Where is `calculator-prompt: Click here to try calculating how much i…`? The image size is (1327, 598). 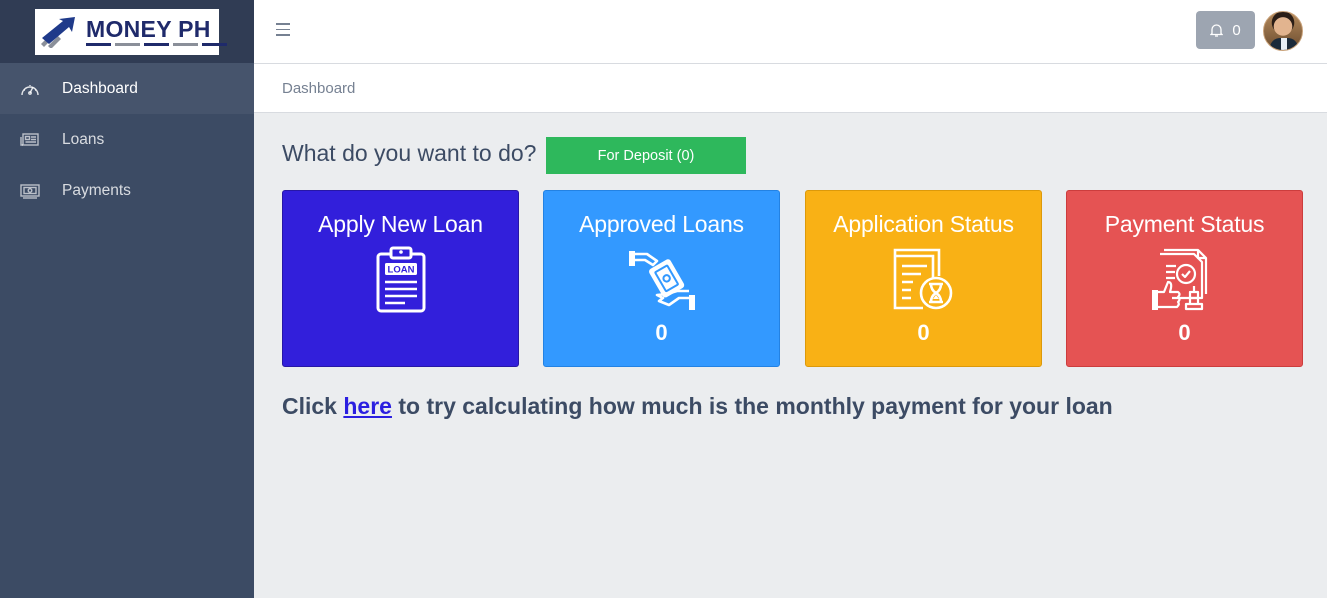 calculator-prompt: Click here to try calculating how much i… is located at coordinates (697, 406).